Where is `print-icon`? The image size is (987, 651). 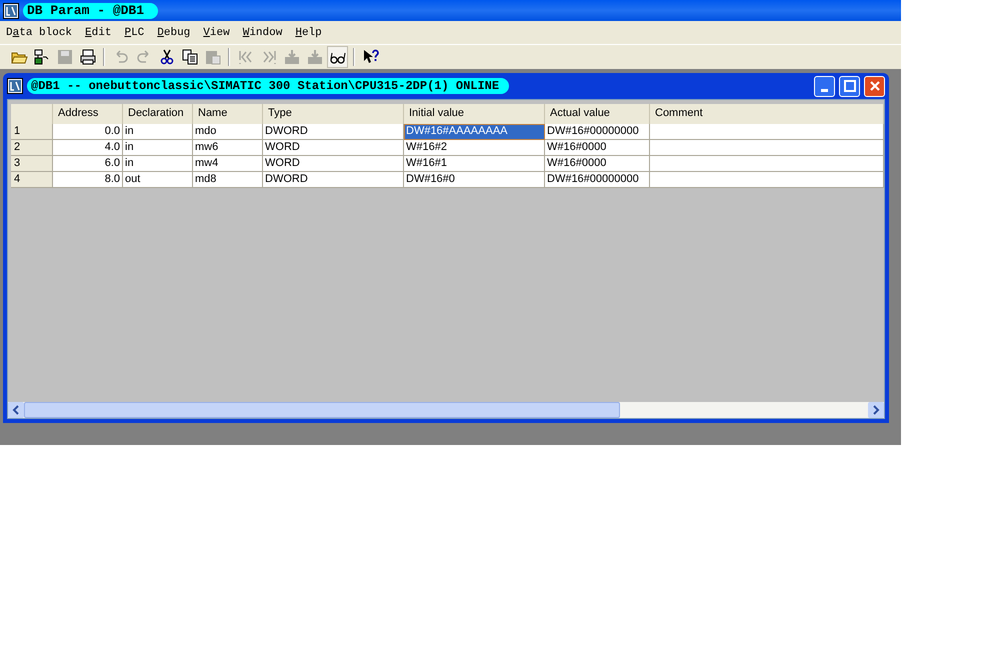 print-icon is located at coordinates (87, 57).